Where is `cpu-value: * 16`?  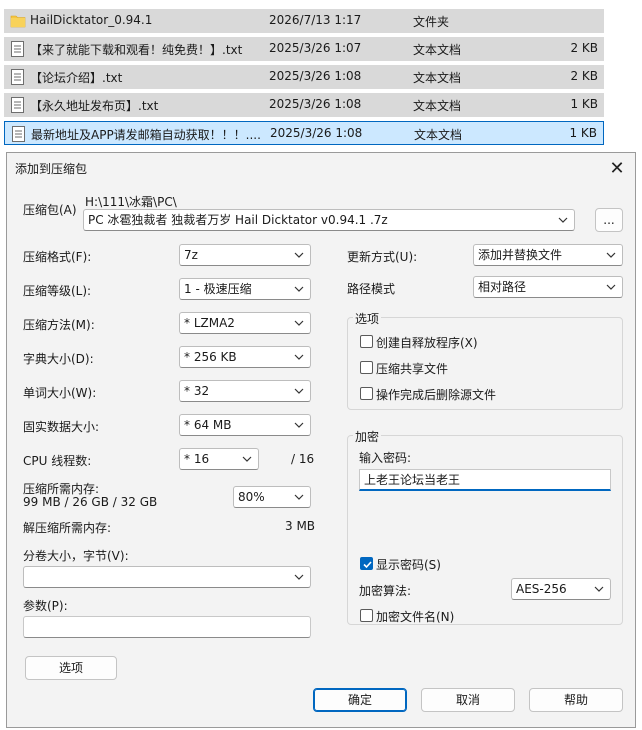 cpu-value: * 16 is located at coordinates (197, 459).